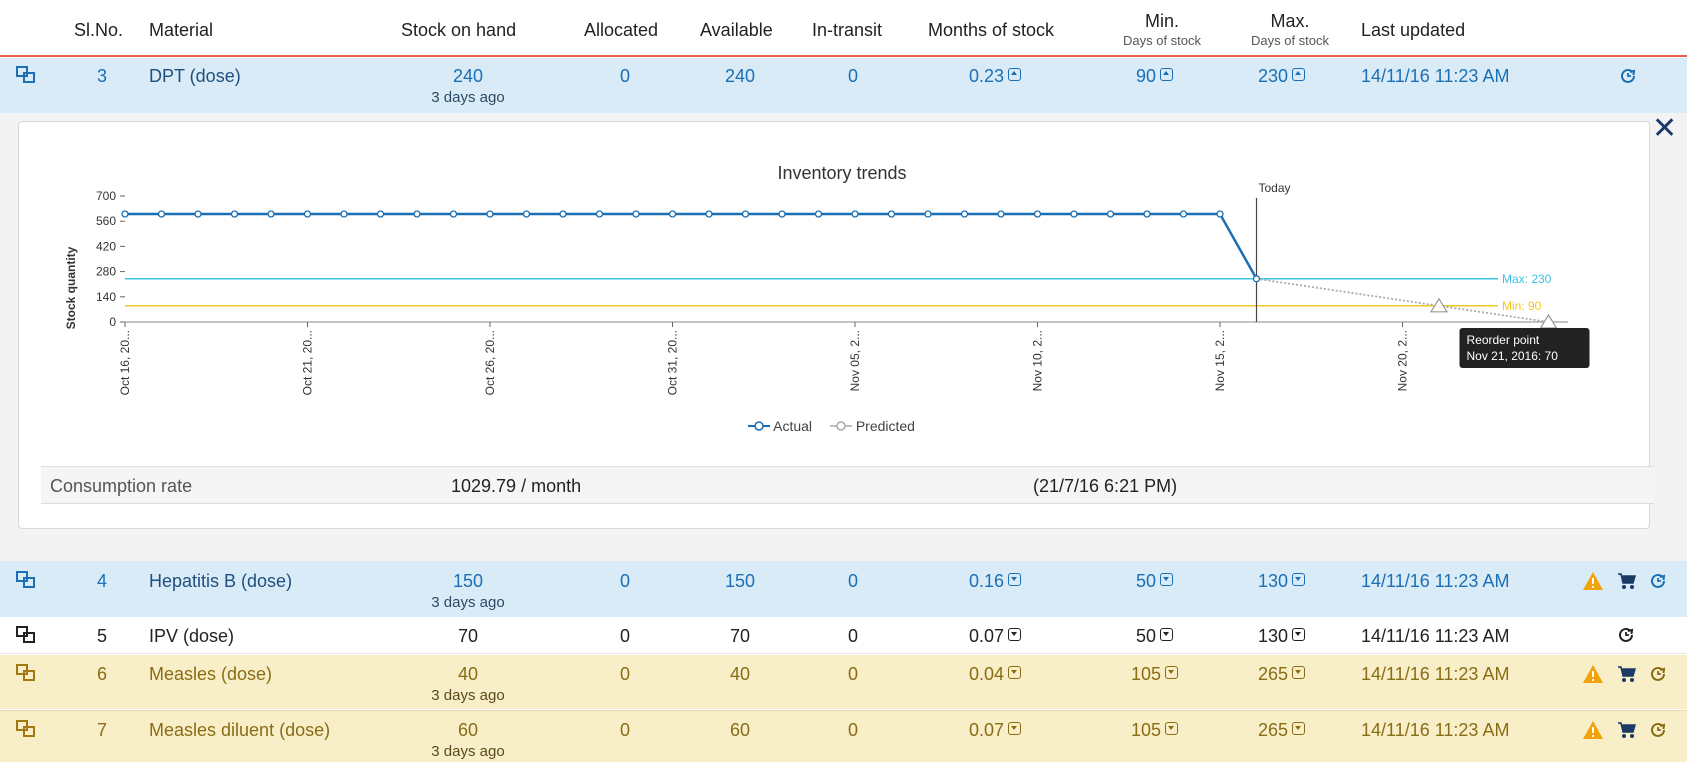  What do you see at coordinates (195, 76) in the screenshot?
I see `row-material: DPT (dose)` at bounding box center [195, 76].